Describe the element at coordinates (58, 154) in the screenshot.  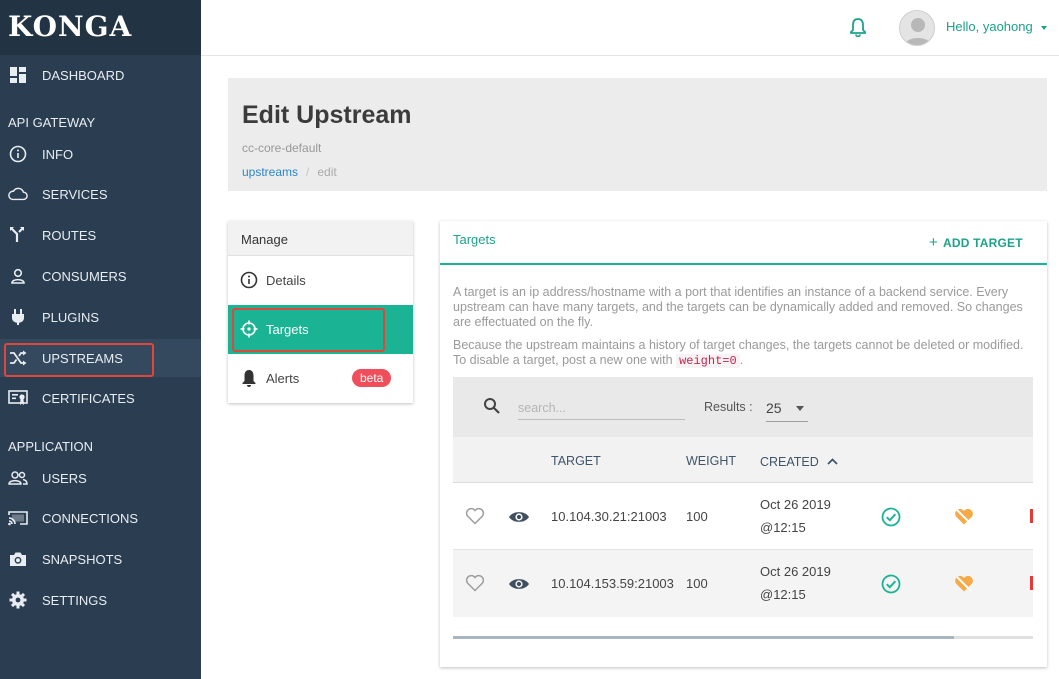
I see `sidebar-item-label: INFO` at that location.